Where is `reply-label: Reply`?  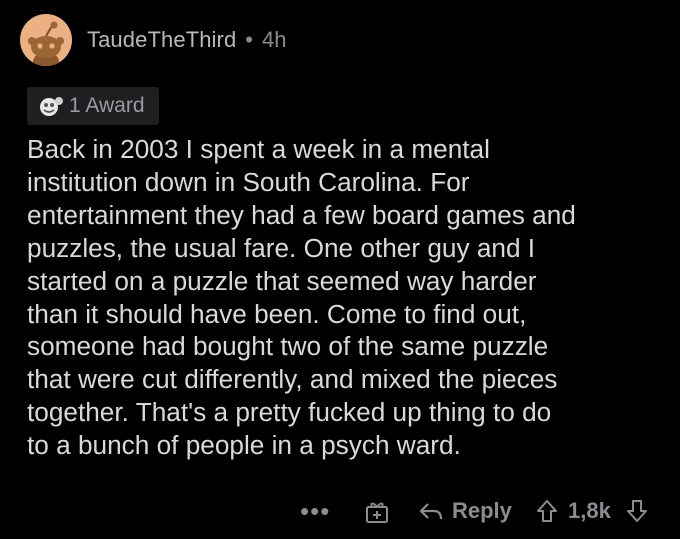 reply-label: Reply is located at coordinates (482, 510).